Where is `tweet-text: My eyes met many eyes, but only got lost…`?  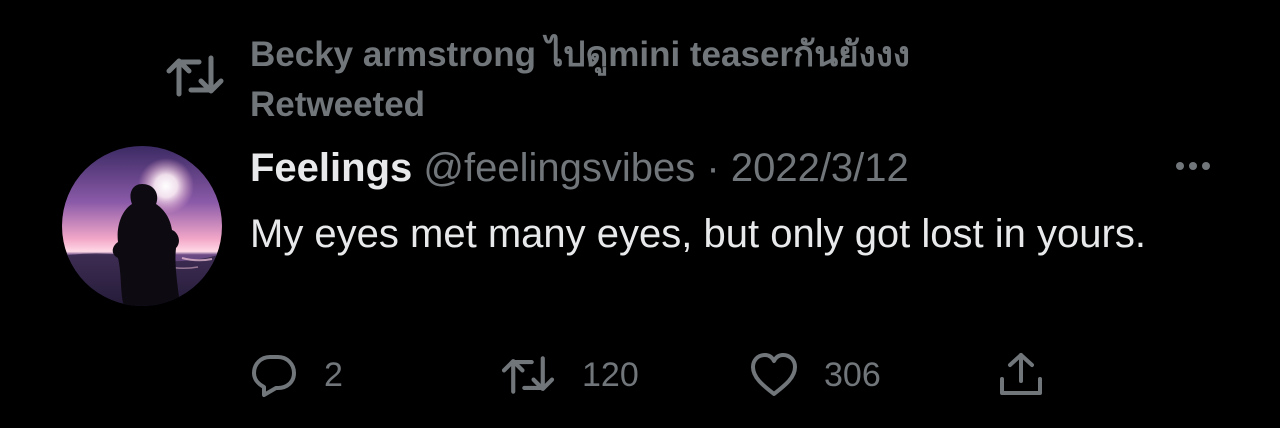
tweet-text: My eyes met many eyes, but only got lost… is located at coordinates (698, 234).